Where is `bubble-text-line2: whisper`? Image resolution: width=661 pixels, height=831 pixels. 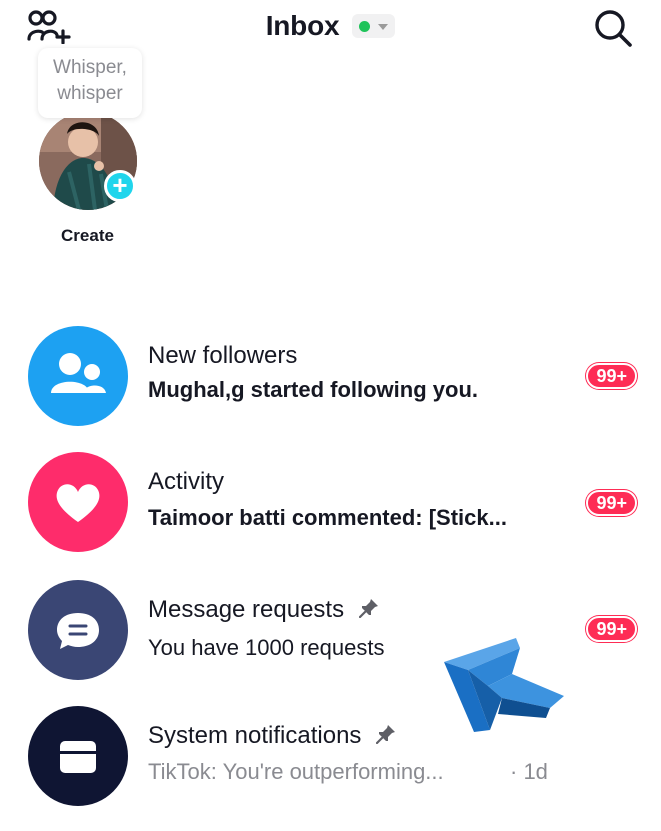
bubble-text-line2: whisper is located at coordinates (90, 93).